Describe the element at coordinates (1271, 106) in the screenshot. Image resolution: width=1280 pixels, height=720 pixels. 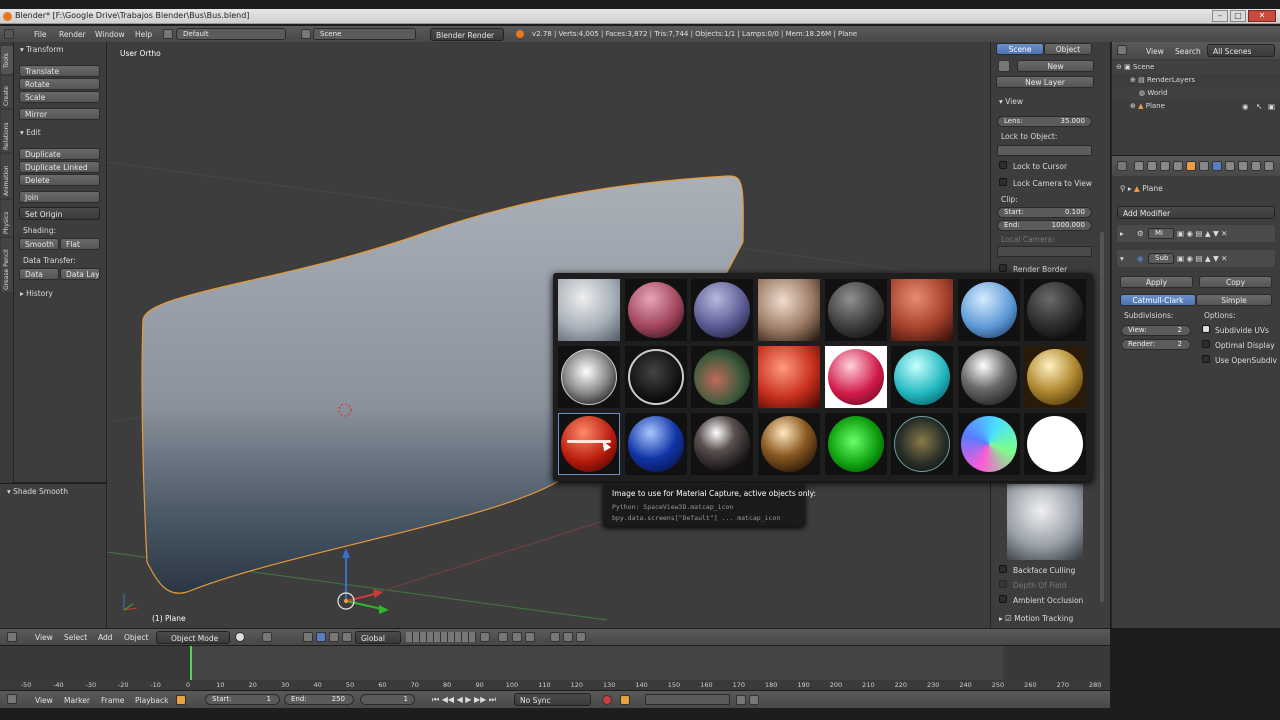
I see `render-camera-icon: ▣` at that location.